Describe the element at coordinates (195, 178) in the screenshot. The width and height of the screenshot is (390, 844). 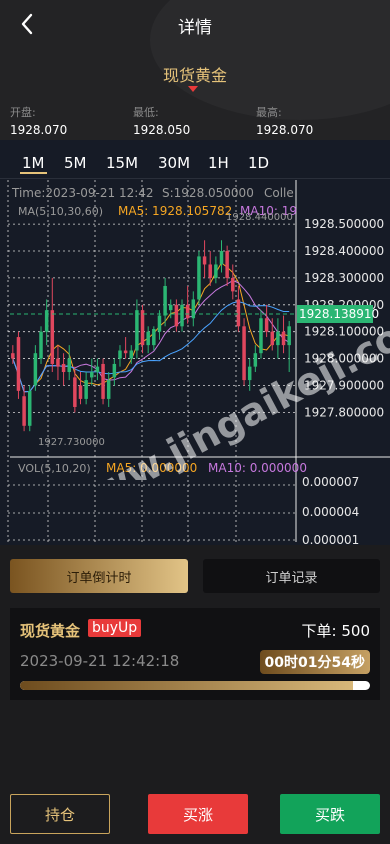
I see `timeframe-divider` at that location.